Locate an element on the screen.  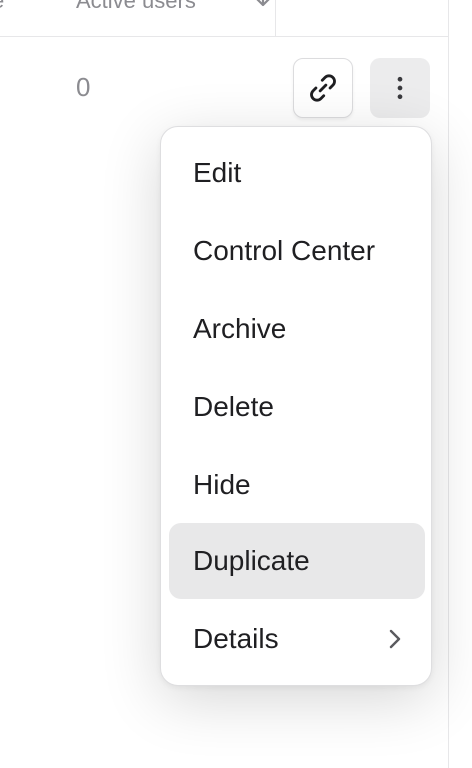
more-vertical-icon is located at coordinates (400, 88).